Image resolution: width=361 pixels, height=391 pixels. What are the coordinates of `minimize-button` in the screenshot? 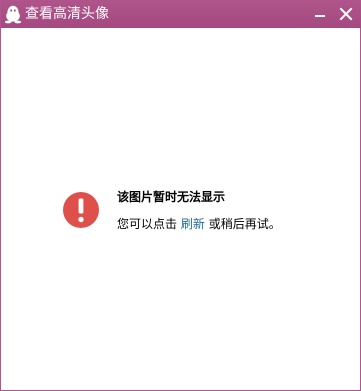 It's located at (320, 14).